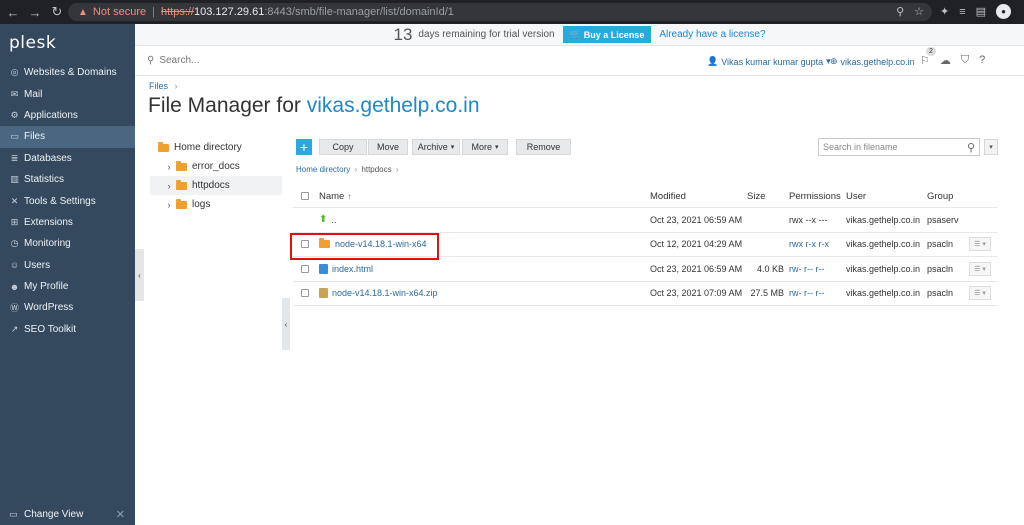 The width and height of the screenshot is (1024, 525). I want to click on profile-avatar-icon: ●, so click(1004, 11).